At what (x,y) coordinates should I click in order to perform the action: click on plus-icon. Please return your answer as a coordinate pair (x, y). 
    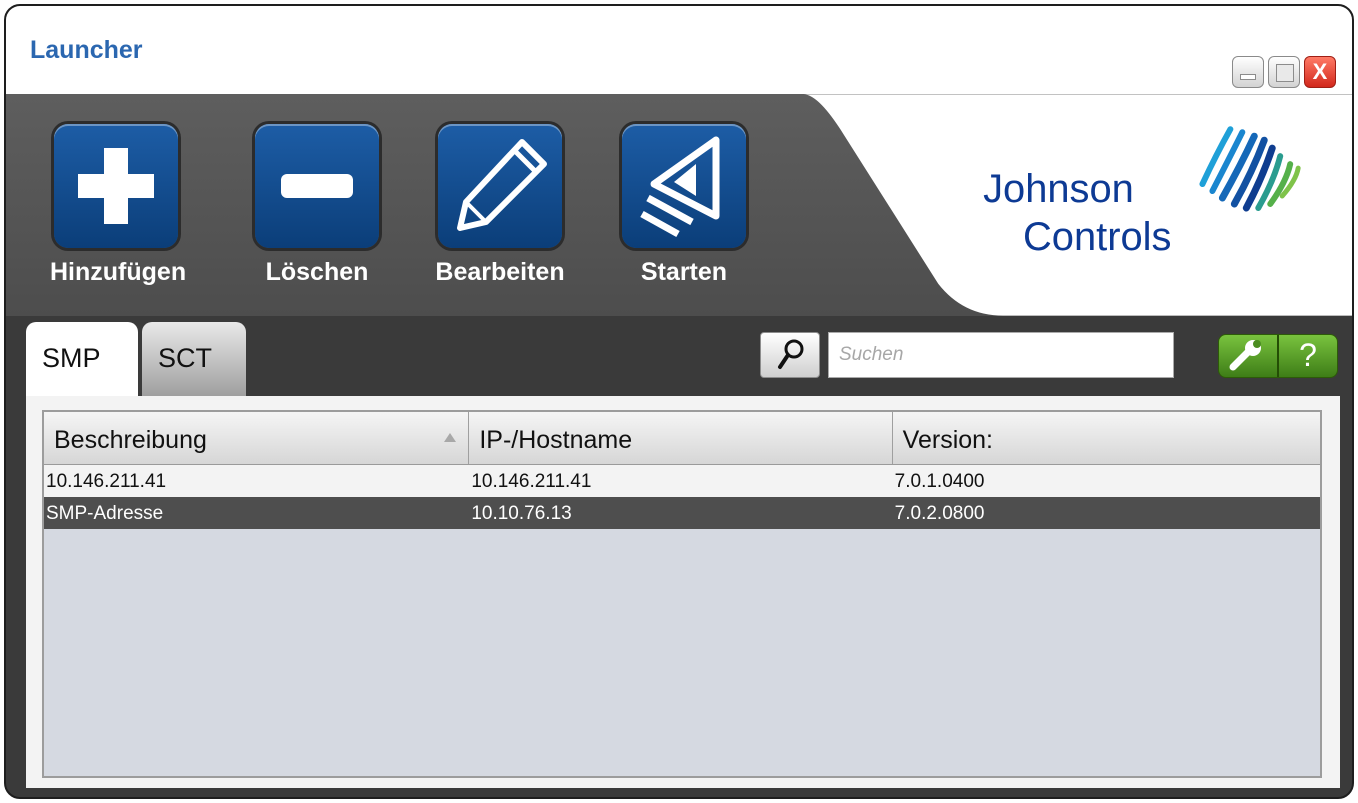
    Looking at the image, I should click on (116, 186).